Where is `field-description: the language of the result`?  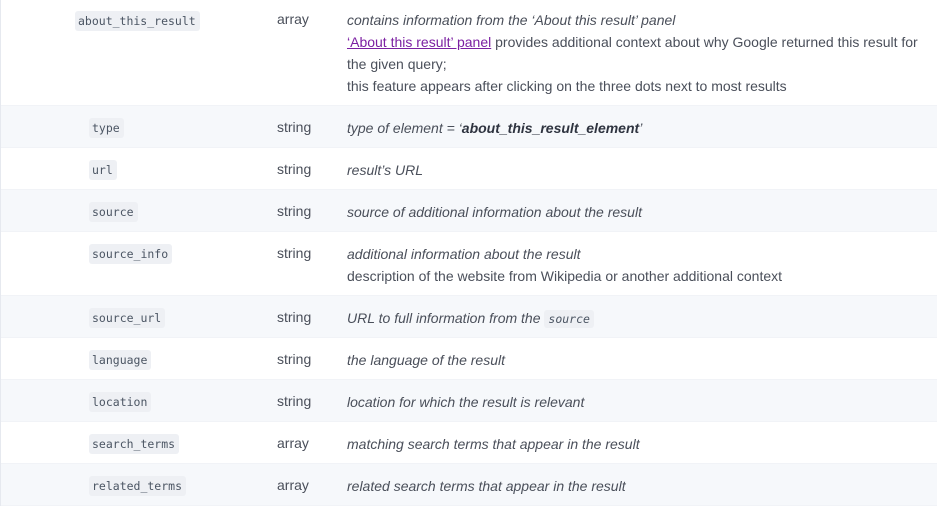 field-description: the language of the result is located at coordinates (426, 360).